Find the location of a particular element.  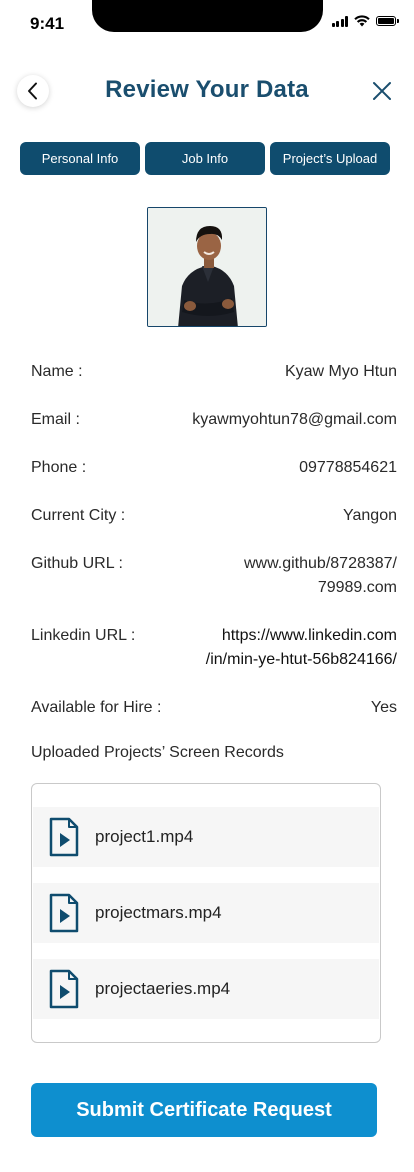

file-name: project1.mp4 is located at coordinates (144, 836).